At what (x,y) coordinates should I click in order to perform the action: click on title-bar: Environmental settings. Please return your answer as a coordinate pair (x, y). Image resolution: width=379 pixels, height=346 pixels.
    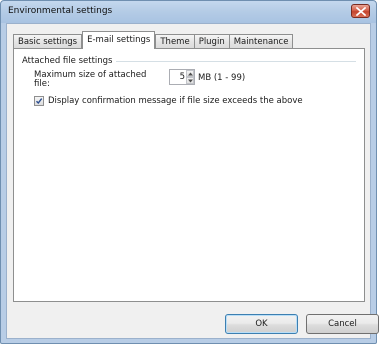
    Looking at the image, I should click on (188, 12).